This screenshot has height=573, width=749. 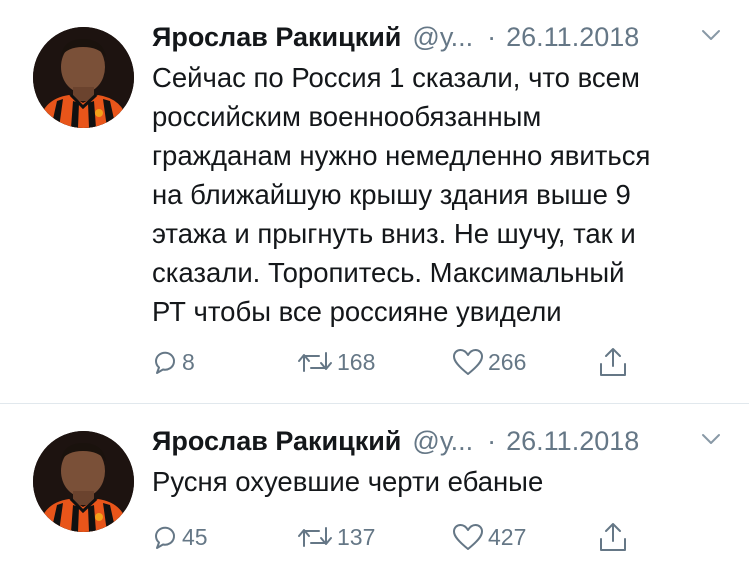 I want to click on like-button: 427, so click(x=489, y=537).